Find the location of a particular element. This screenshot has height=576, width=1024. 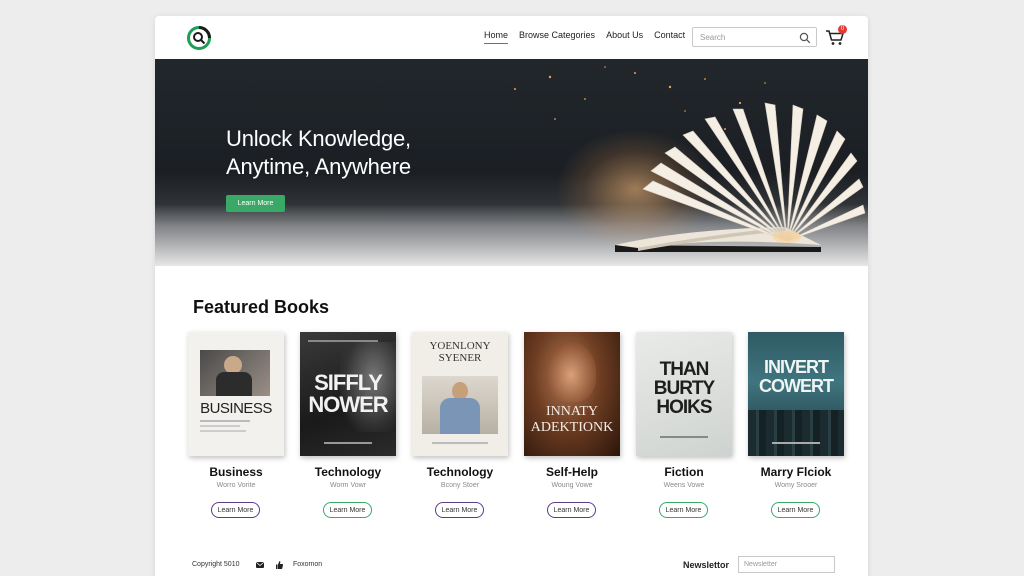

nav-contact: Contact is located at coordinates (669, 37).